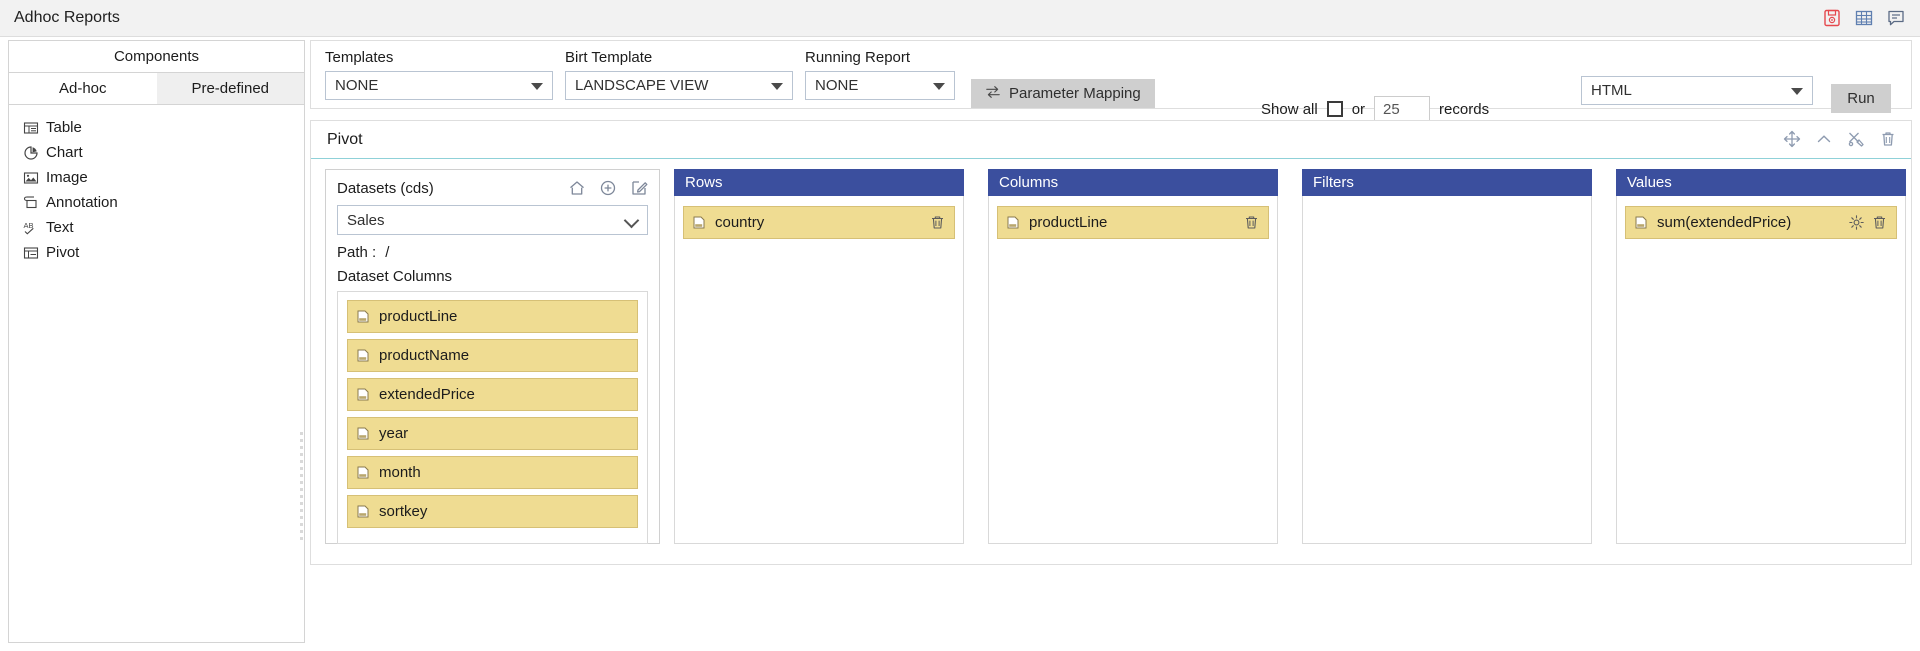 The image size is (1920, 651). What do you see at coordinates (31, 153) in the screenshot?
I see `pie-chart-icon` at bounding box center [31, 153].